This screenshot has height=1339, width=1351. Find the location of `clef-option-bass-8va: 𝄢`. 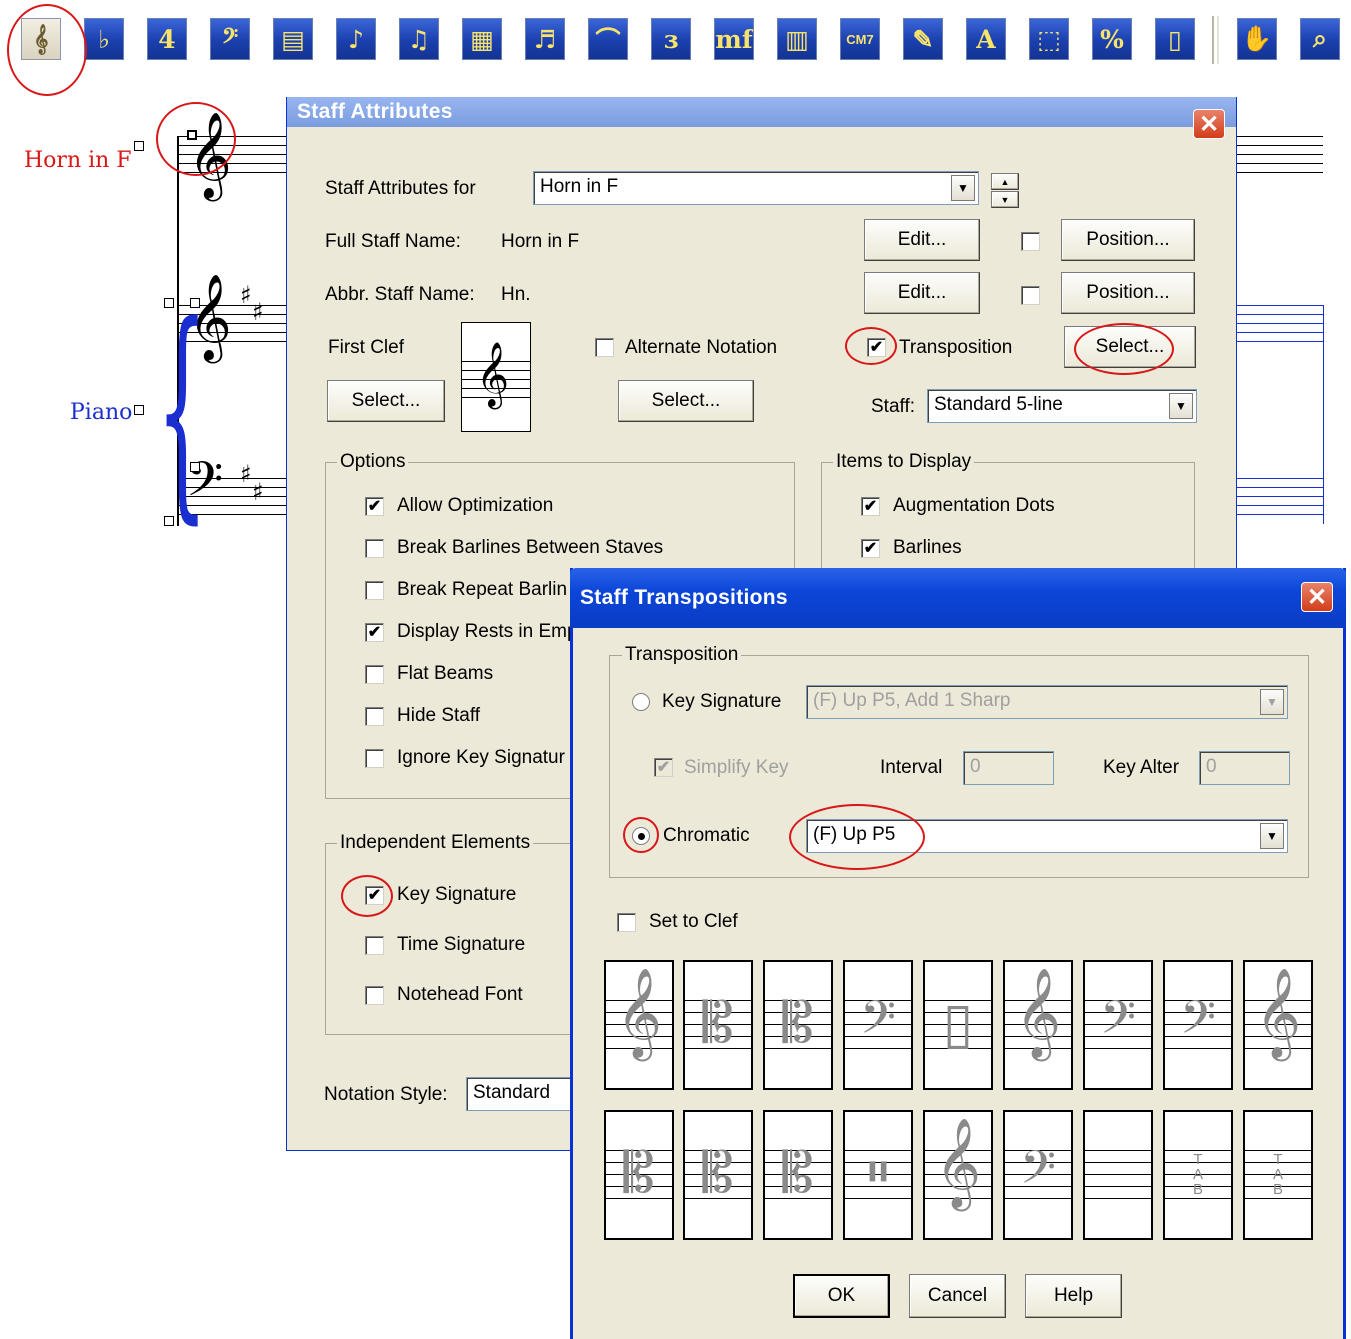

clef-option-bass-8va: 𝄢 is located at coordinates (1038, 1175).